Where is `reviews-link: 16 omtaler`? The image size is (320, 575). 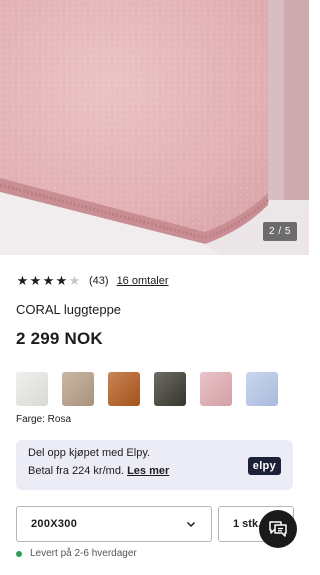
reviews-link: 16 omtaler is located at coordinates (143, 281).